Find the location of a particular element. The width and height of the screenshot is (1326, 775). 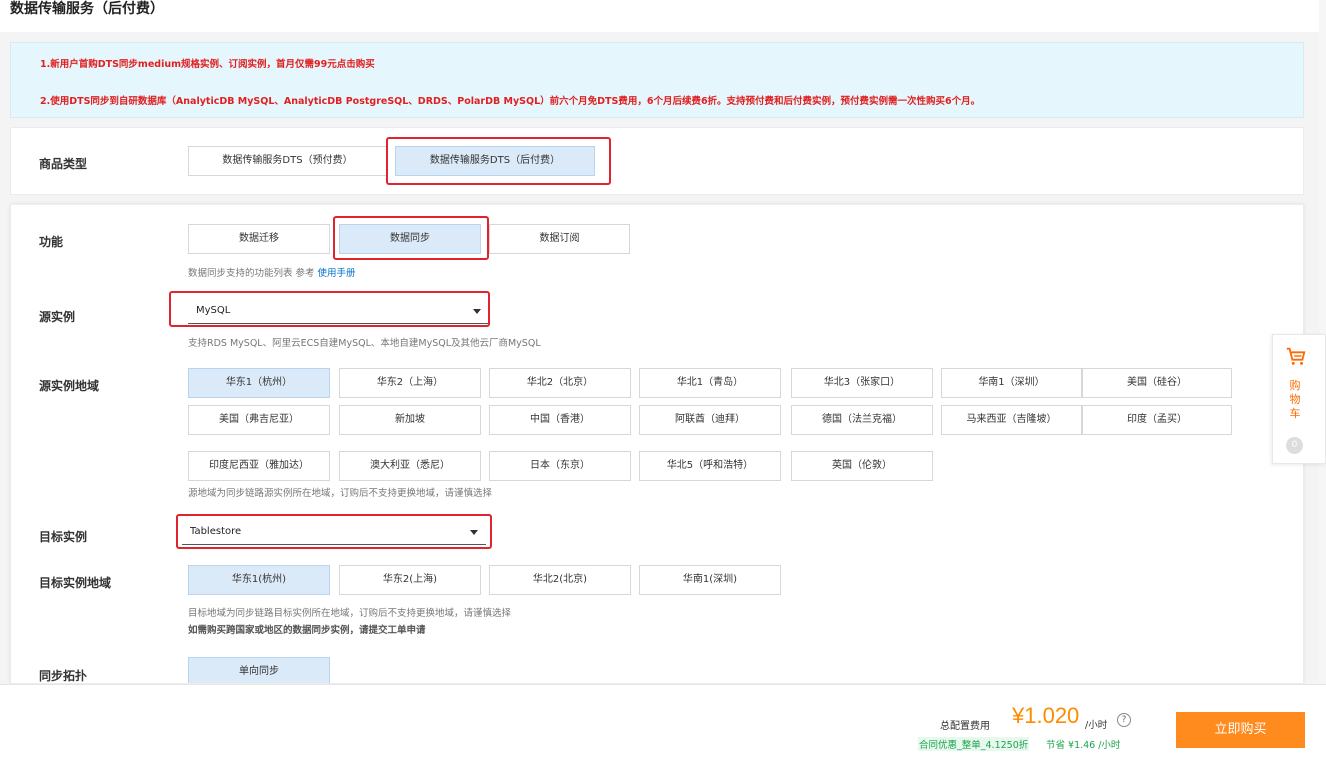

product-type-prepaid: 数据传输服务DTS（预付费） is located at coordinates (287, 161).